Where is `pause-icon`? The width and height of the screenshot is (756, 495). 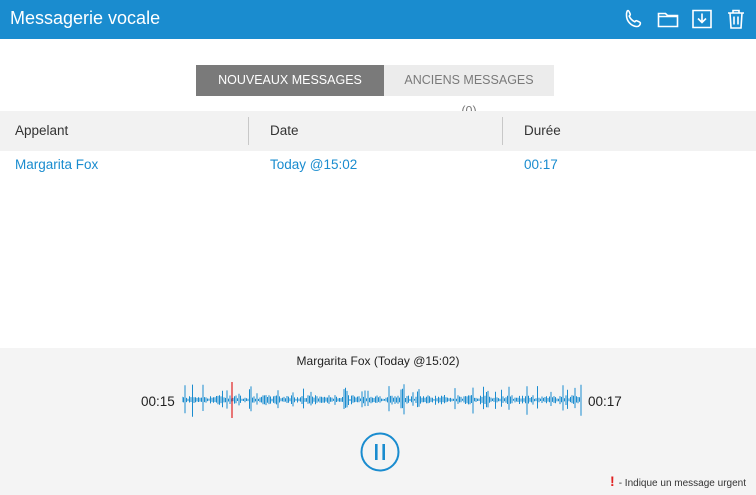 pause-icon is located at coordinates (380, 452).